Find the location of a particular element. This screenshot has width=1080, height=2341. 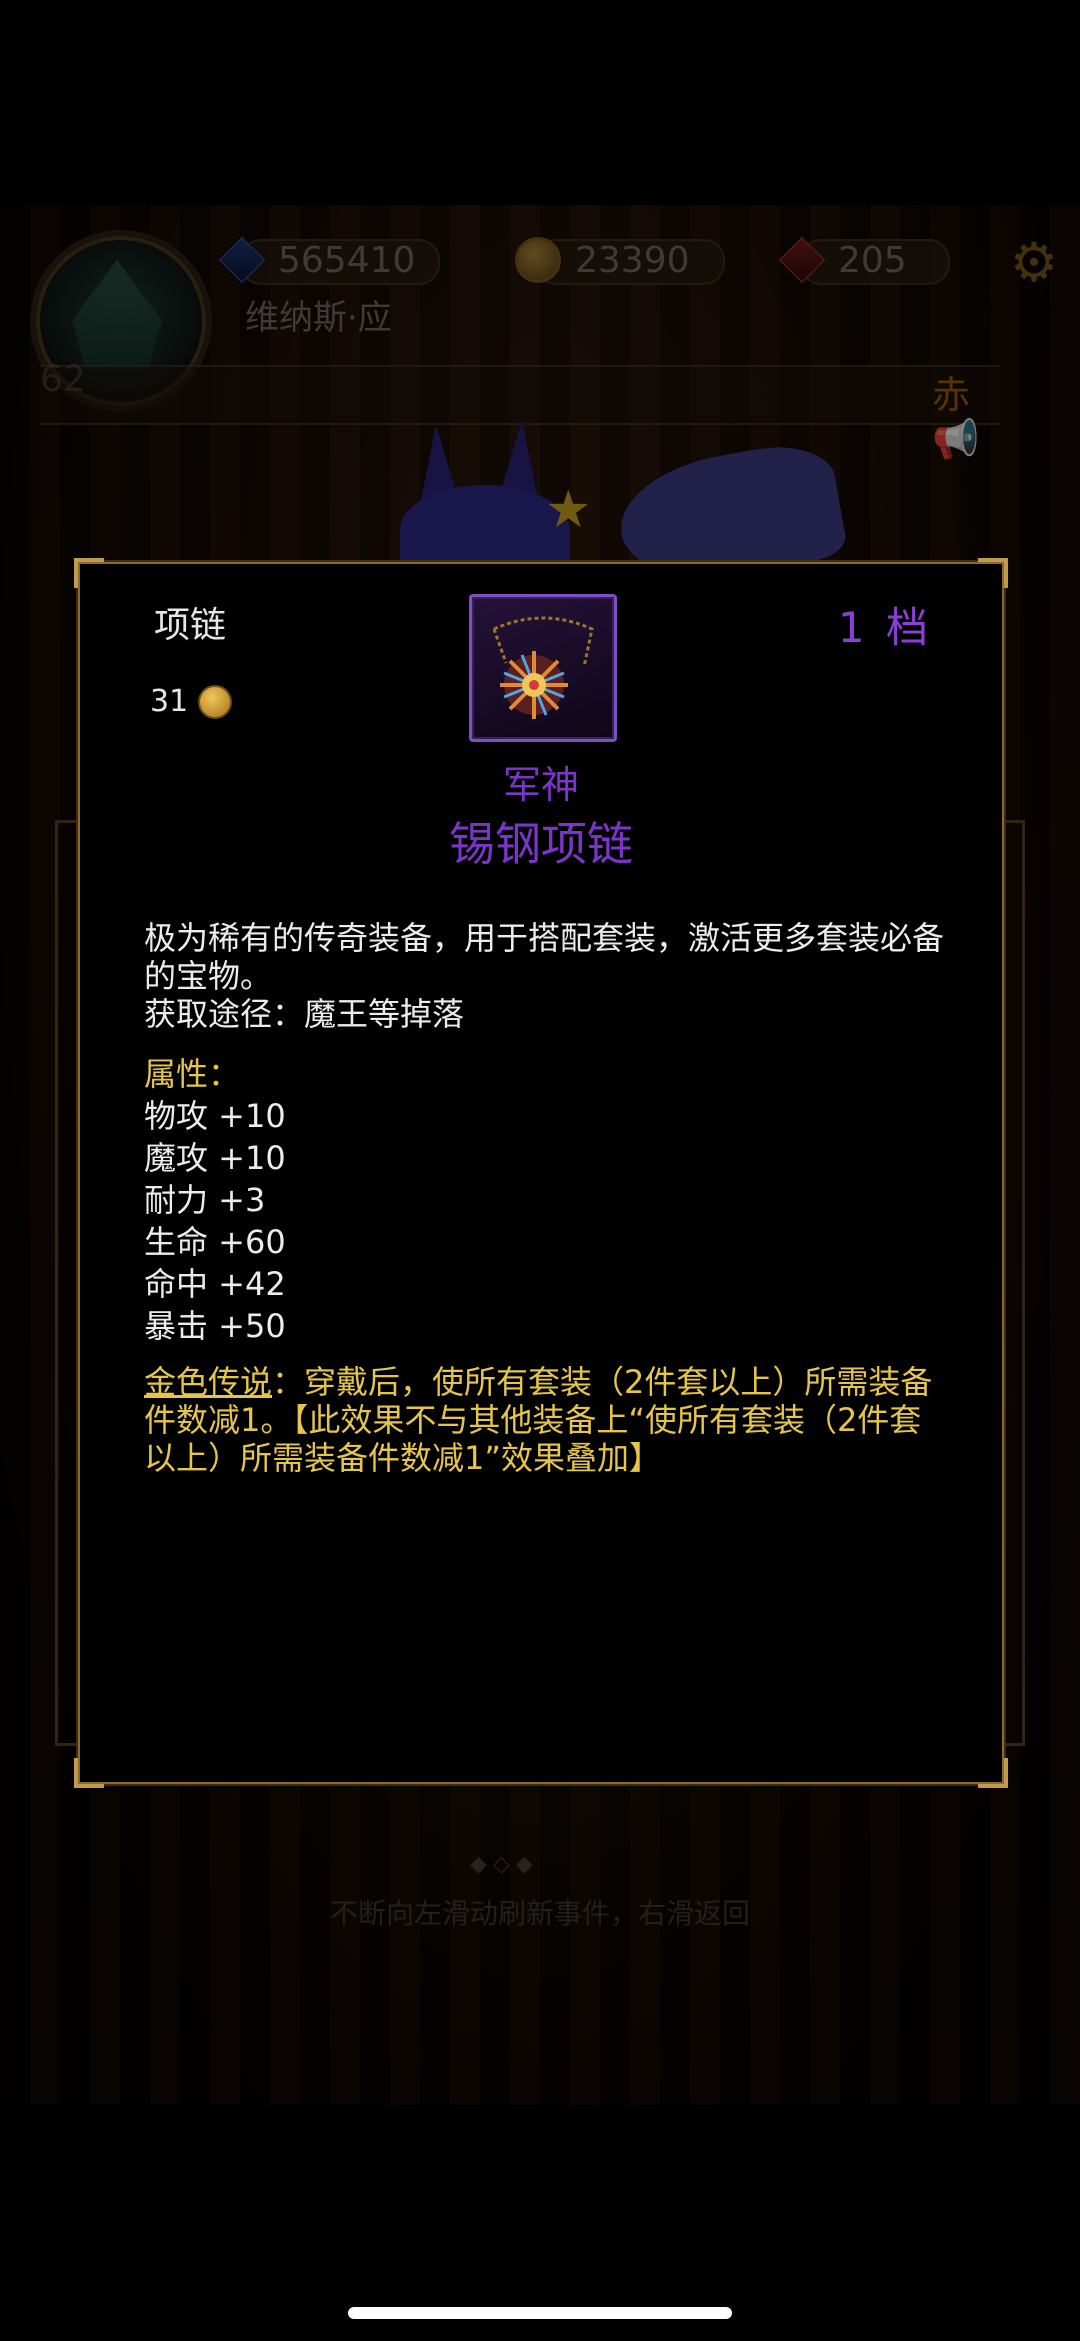

attribute-line: 物攻 +10 is located at coordinates (215, 1116).